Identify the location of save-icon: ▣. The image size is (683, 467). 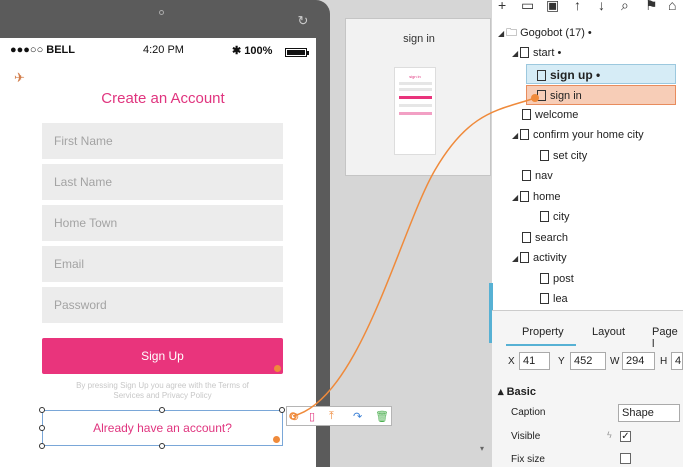
(552, 7).